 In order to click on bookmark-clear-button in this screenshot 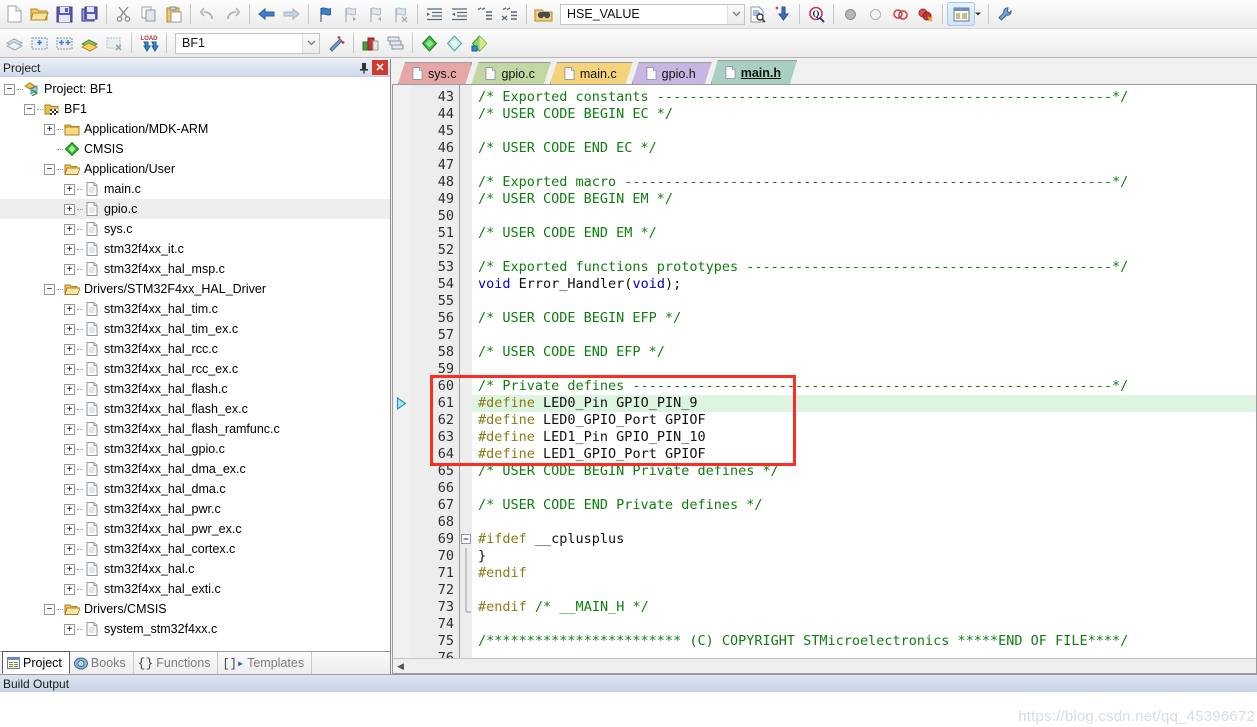, I will do `click(400, 14)`.